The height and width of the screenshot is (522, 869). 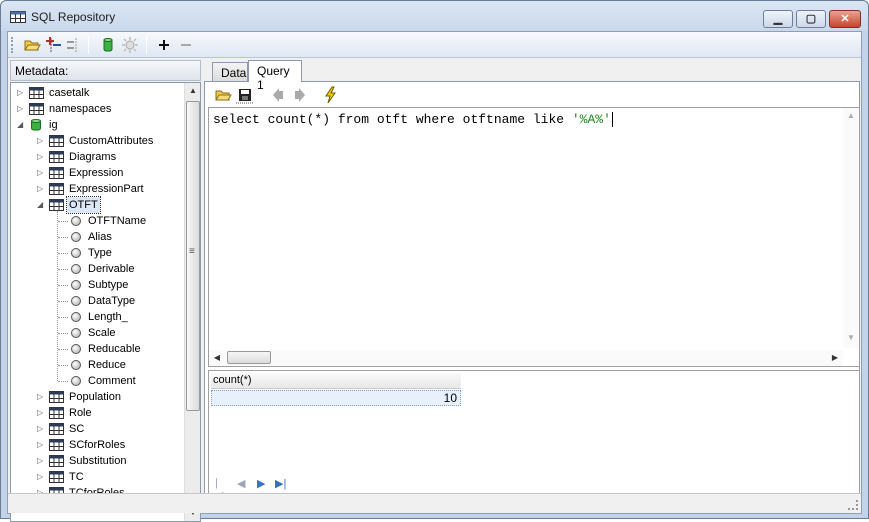 What do you see at coordinates (97, 381) in the screenshot?
I see `tree-item-column: Comment` at bounding box center [97, 381].